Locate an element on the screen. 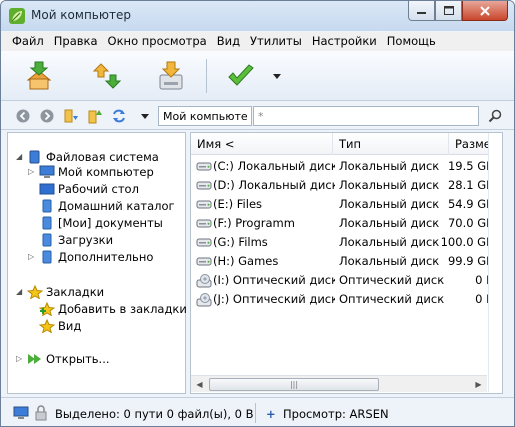  tree-item: ▷ Мой компьютер is located at coordinates (91, 171).